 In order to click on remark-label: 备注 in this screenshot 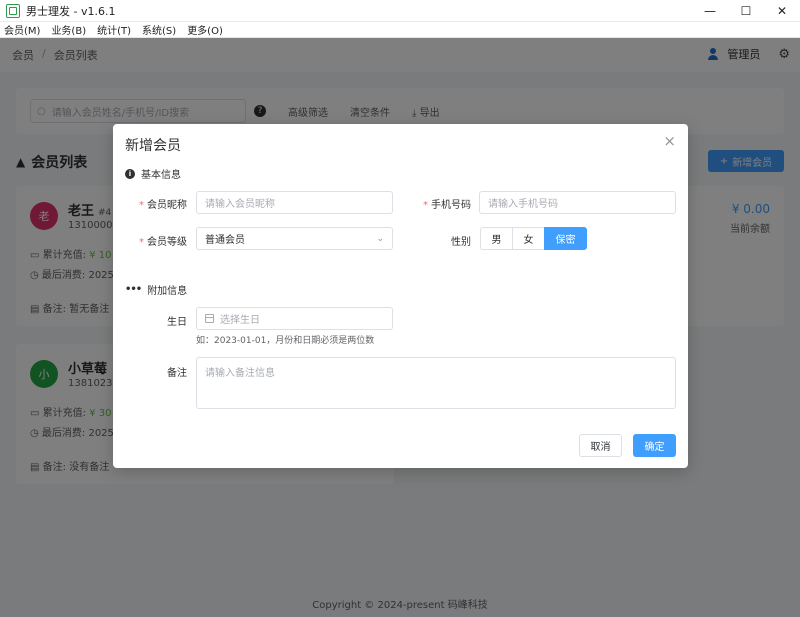, I will do `click(177, 373)`.